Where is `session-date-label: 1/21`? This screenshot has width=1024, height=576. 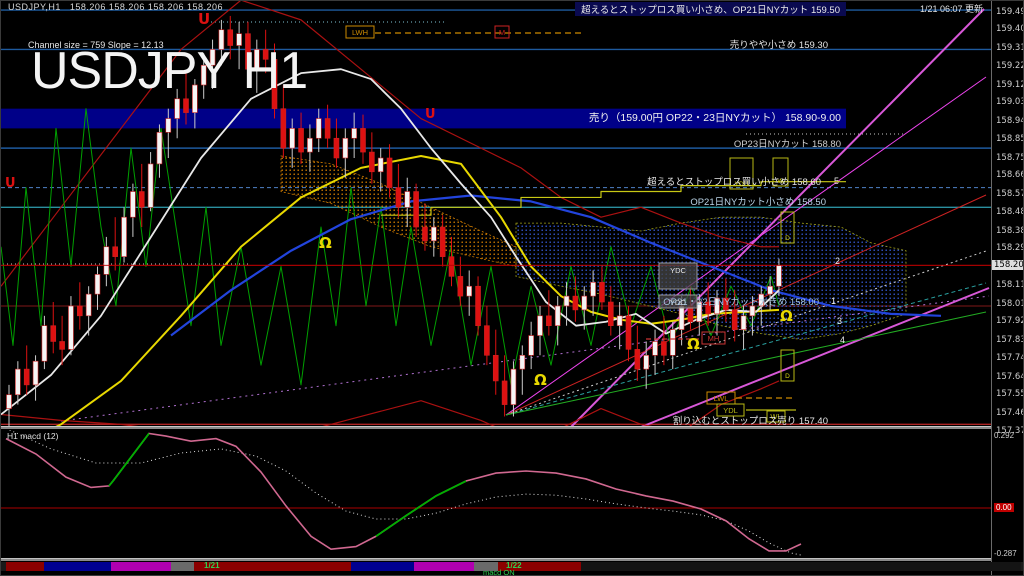 session-date-label: 1/21 is located at coordinates (212, 565).